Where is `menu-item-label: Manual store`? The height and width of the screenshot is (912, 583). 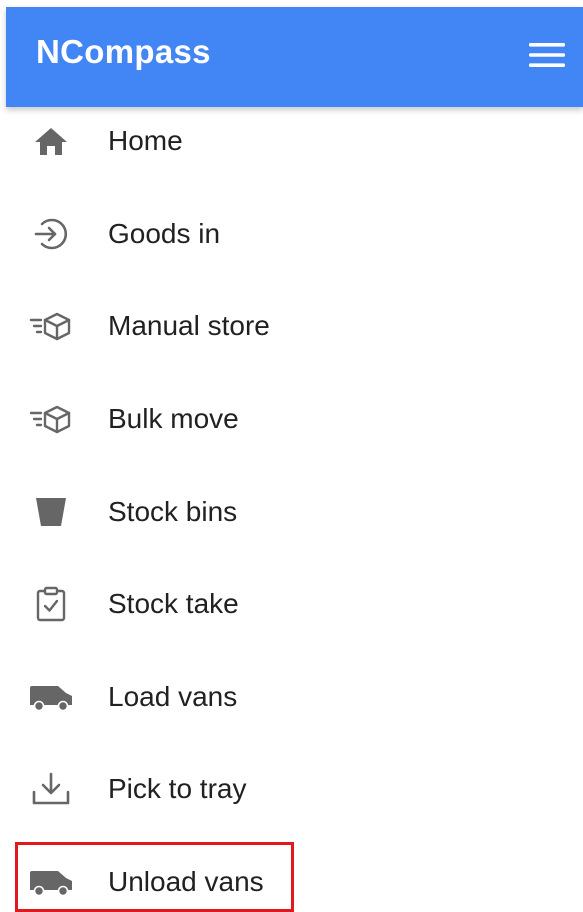
menu-item-label: Manual store is located at coordinates (189, 325).